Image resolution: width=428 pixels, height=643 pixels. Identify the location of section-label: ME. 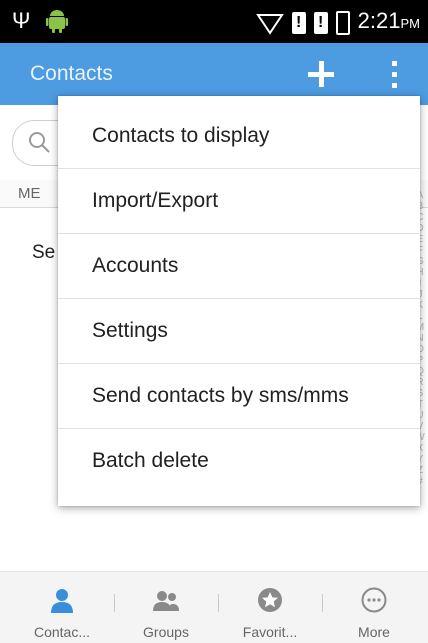
(29, 193).